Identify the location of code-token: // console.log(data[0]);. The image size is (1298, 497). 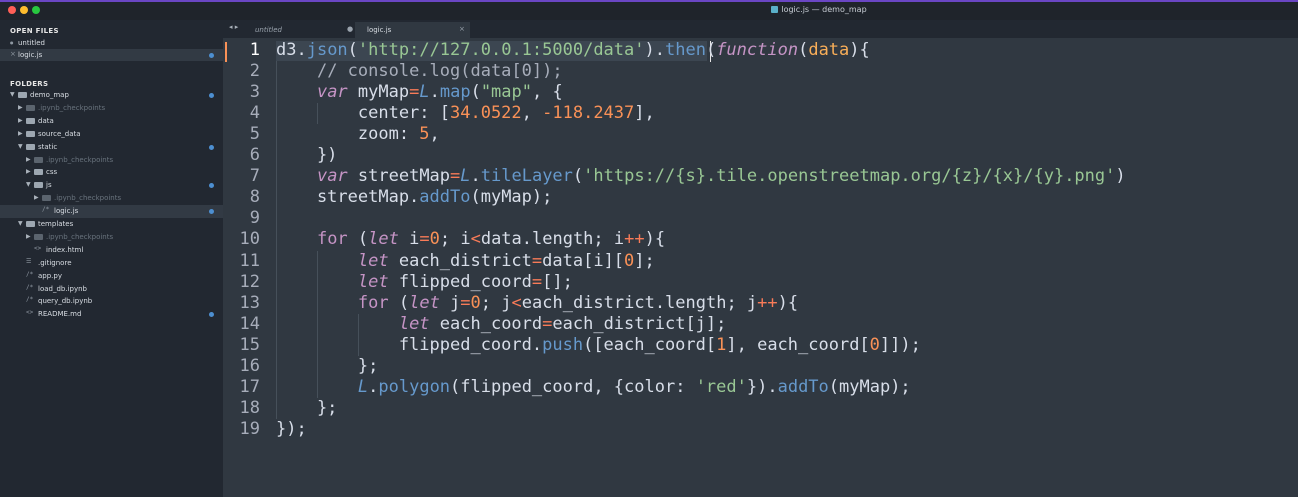
(439, 71).